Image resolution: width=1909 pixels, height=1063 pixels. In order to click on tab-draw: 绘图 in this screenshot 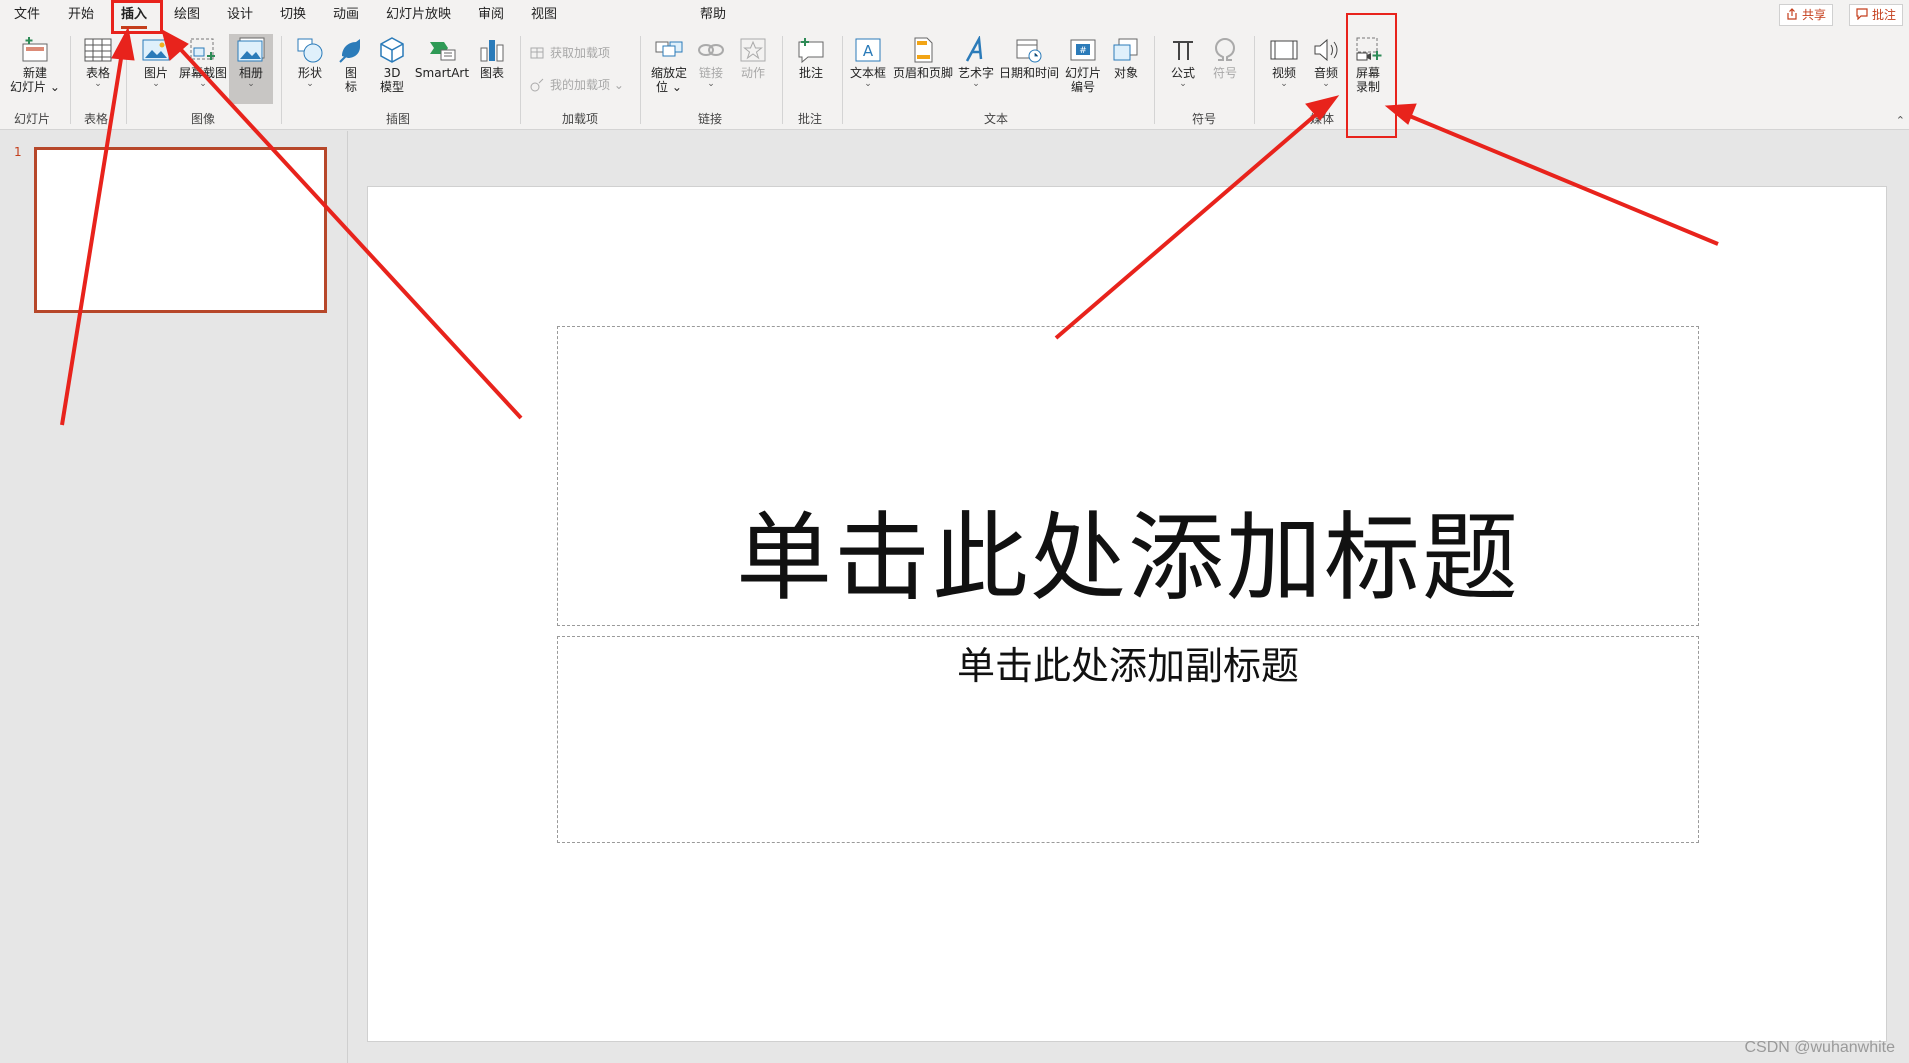, I will do `click(187, 16)`.